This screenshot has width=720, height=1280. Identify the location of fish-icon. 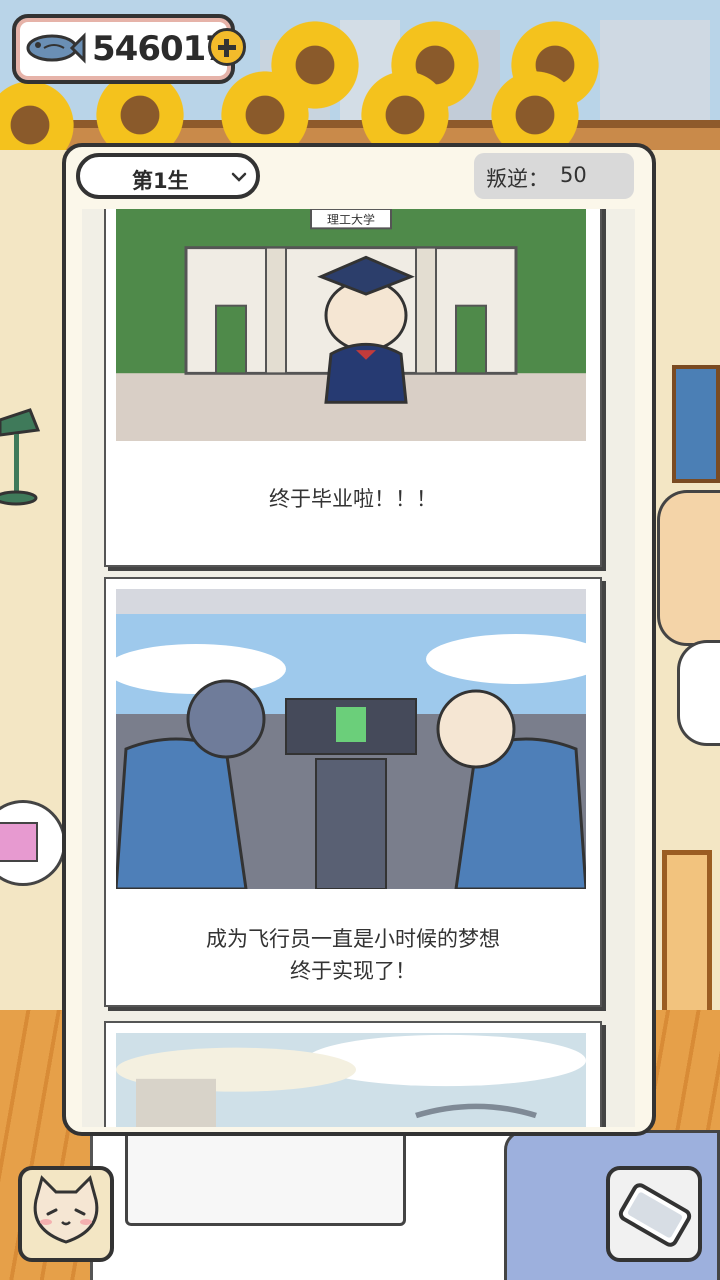
(56, 48).